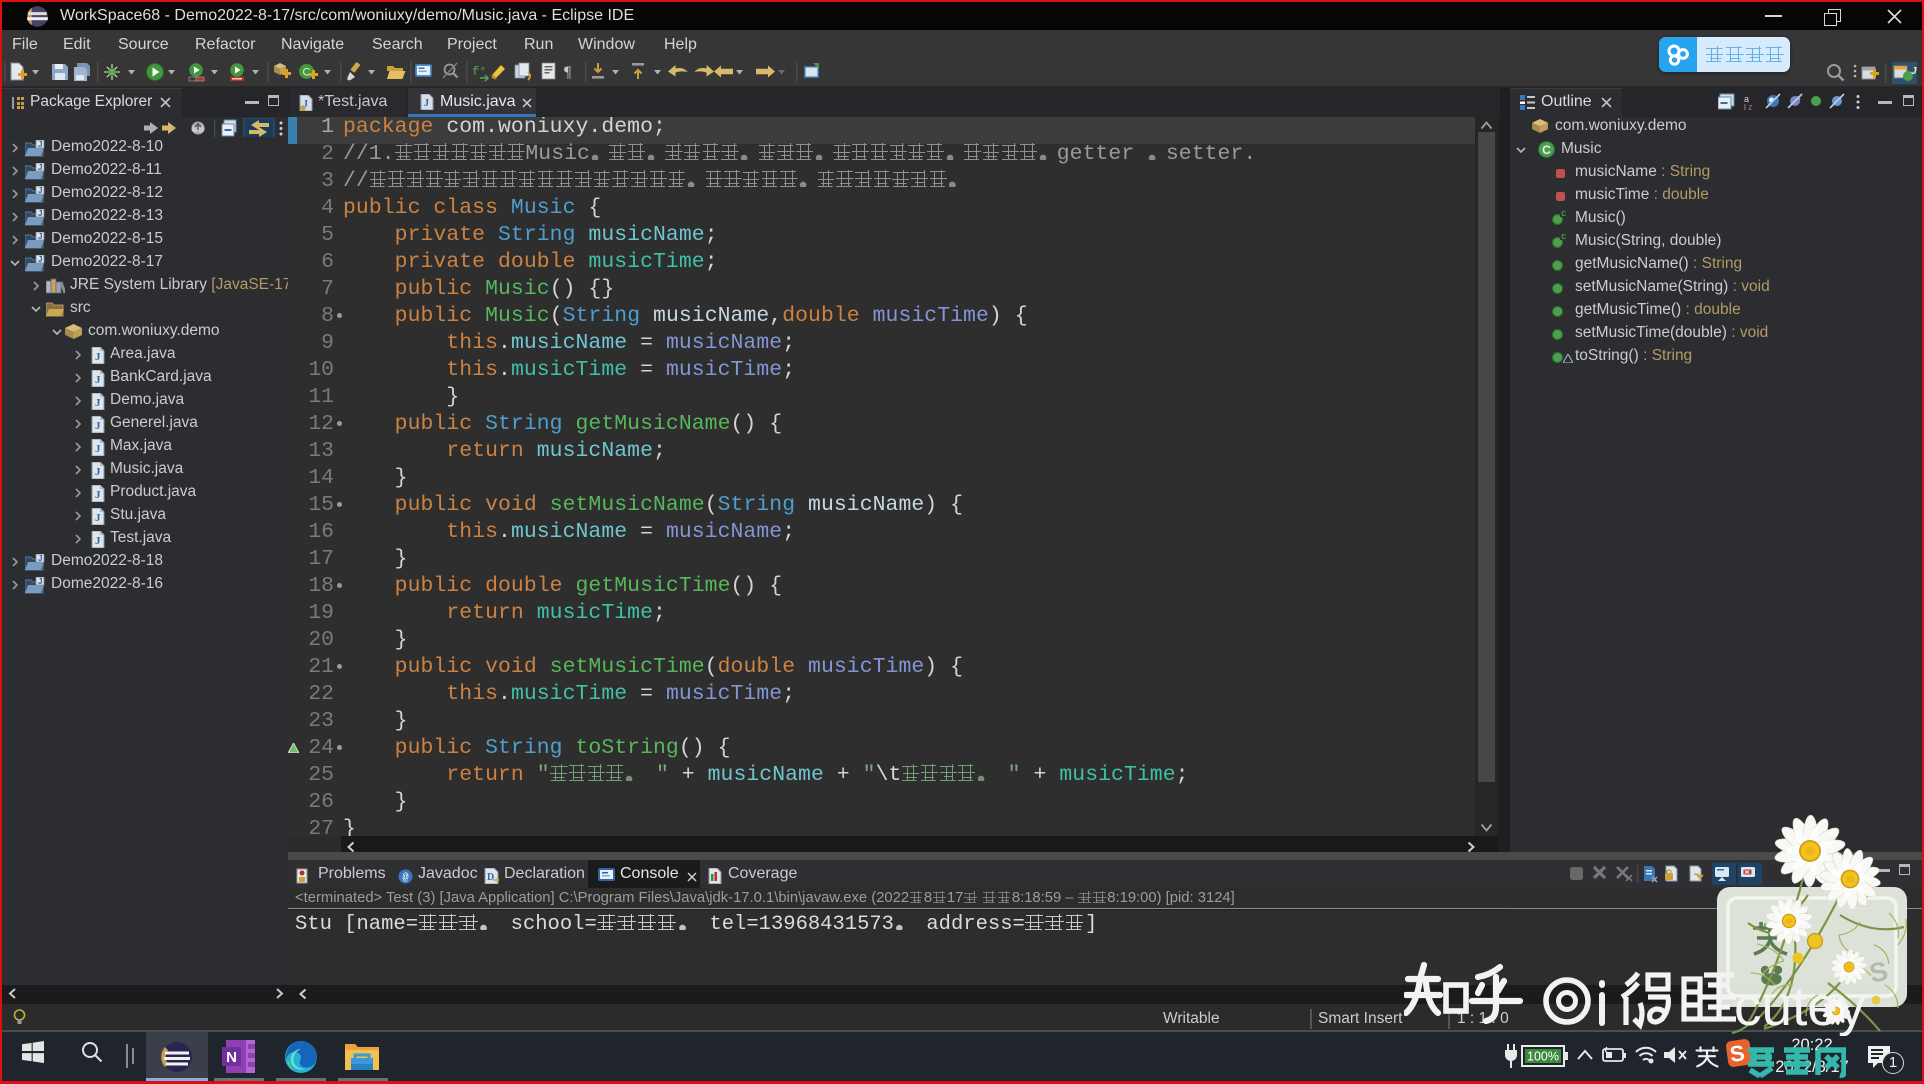  Describe the element at coordinates (1543, 1057) in the screenshot. I see `svg-text: 100%` at that location.